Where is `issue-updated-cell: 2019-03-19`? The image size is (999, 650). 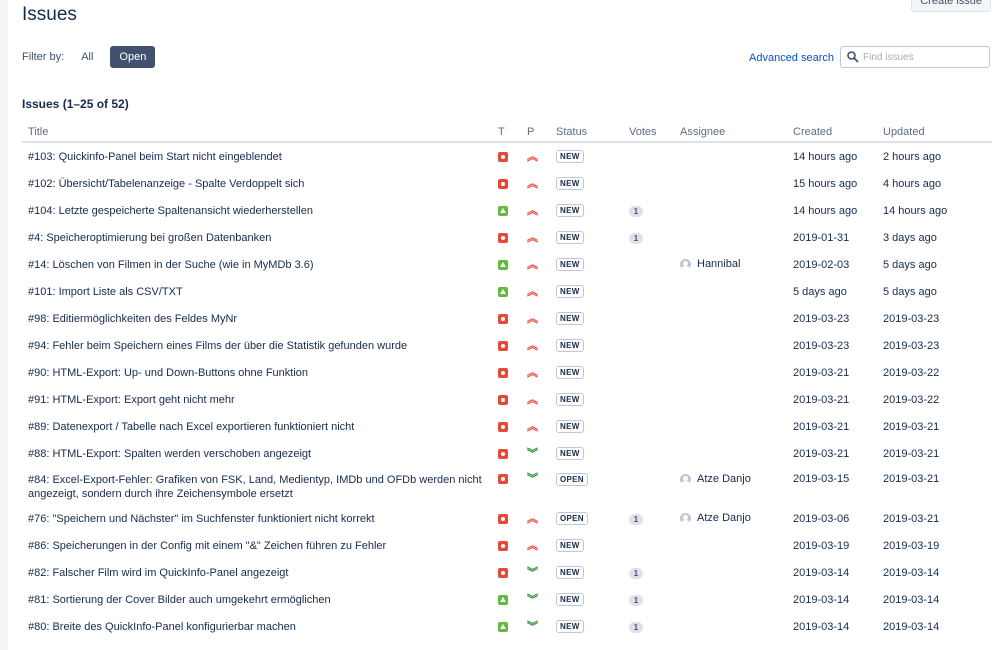 issue-updated-cell: 2019-03-19 is located at coordinates (911, 545).